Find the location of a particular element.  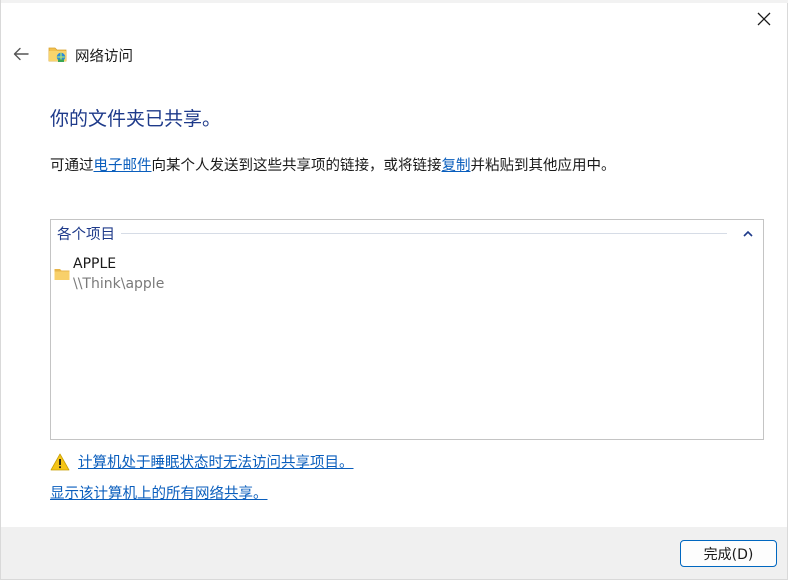

close-icon is located at coordinates (764, 19).